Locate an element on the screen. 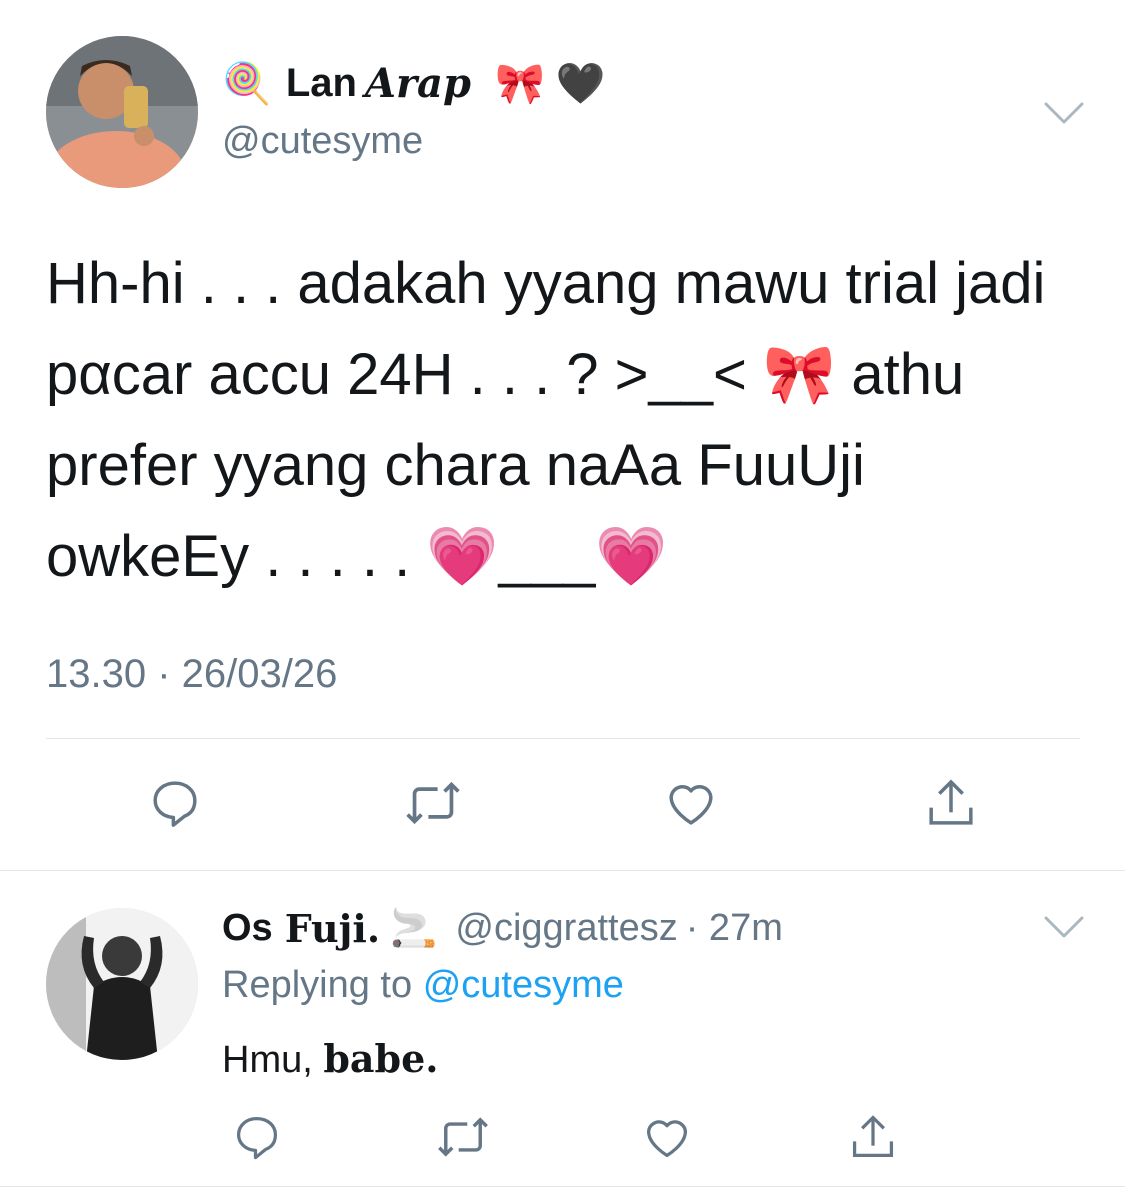  replying-to: Replying to @cutesyme is located at coordinates (423, 985).